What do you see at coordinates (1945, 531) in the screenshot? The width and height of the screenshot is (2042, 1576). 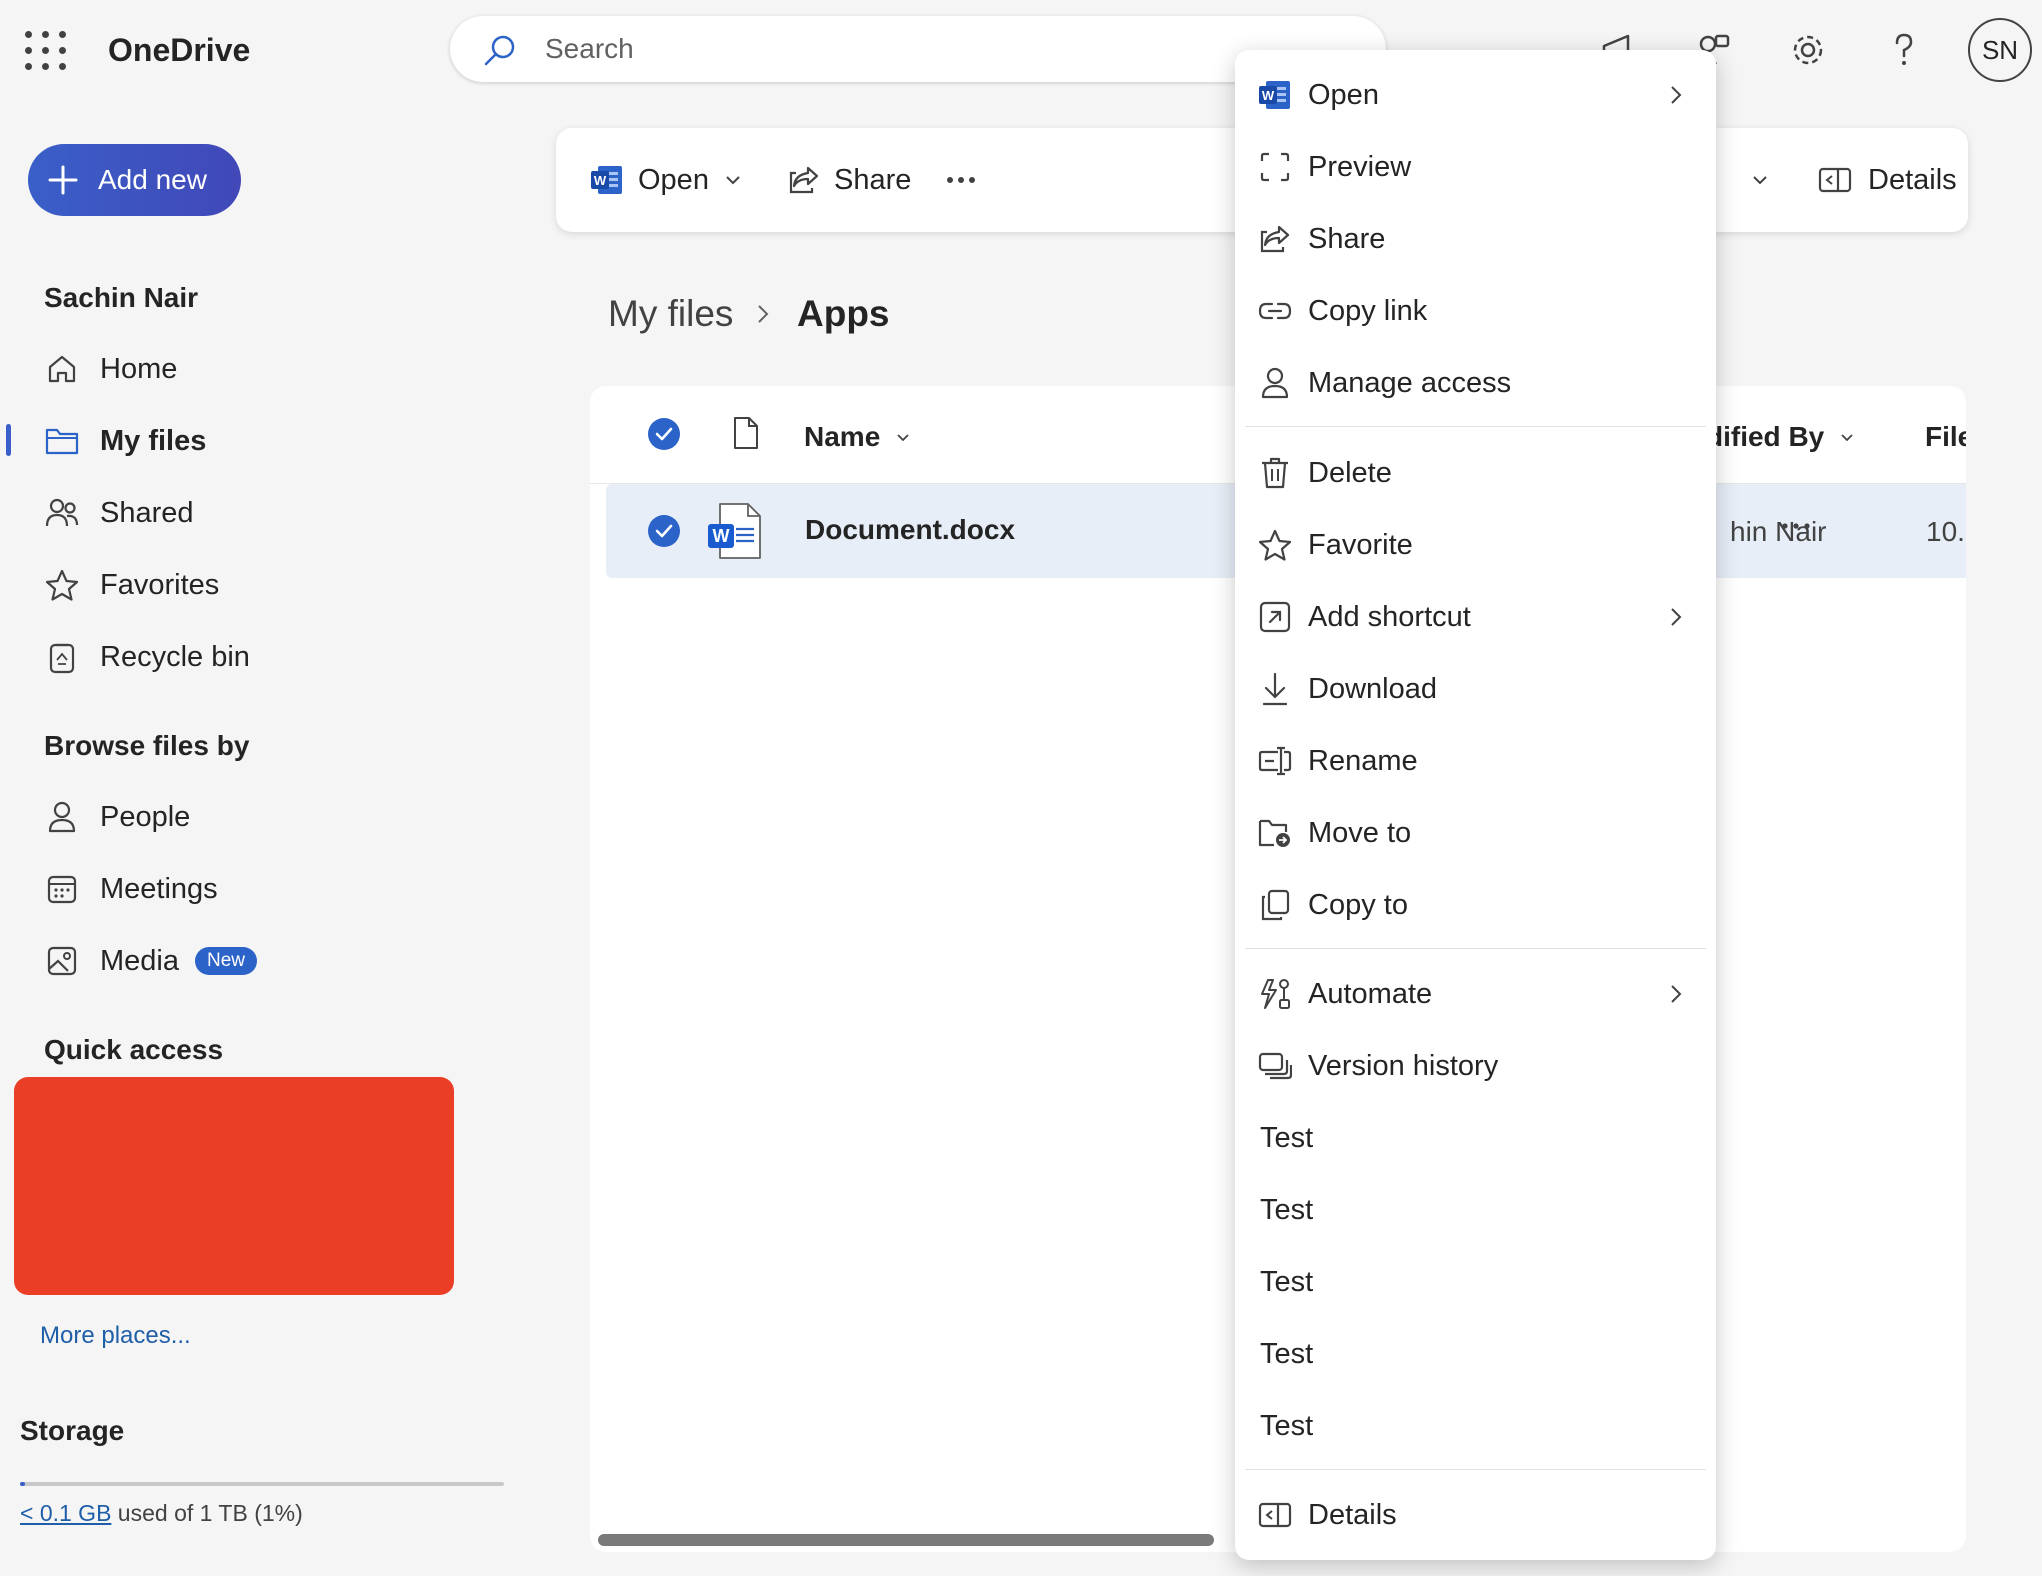 I see `file-size: 10.` at bounding box center [1945, 531].